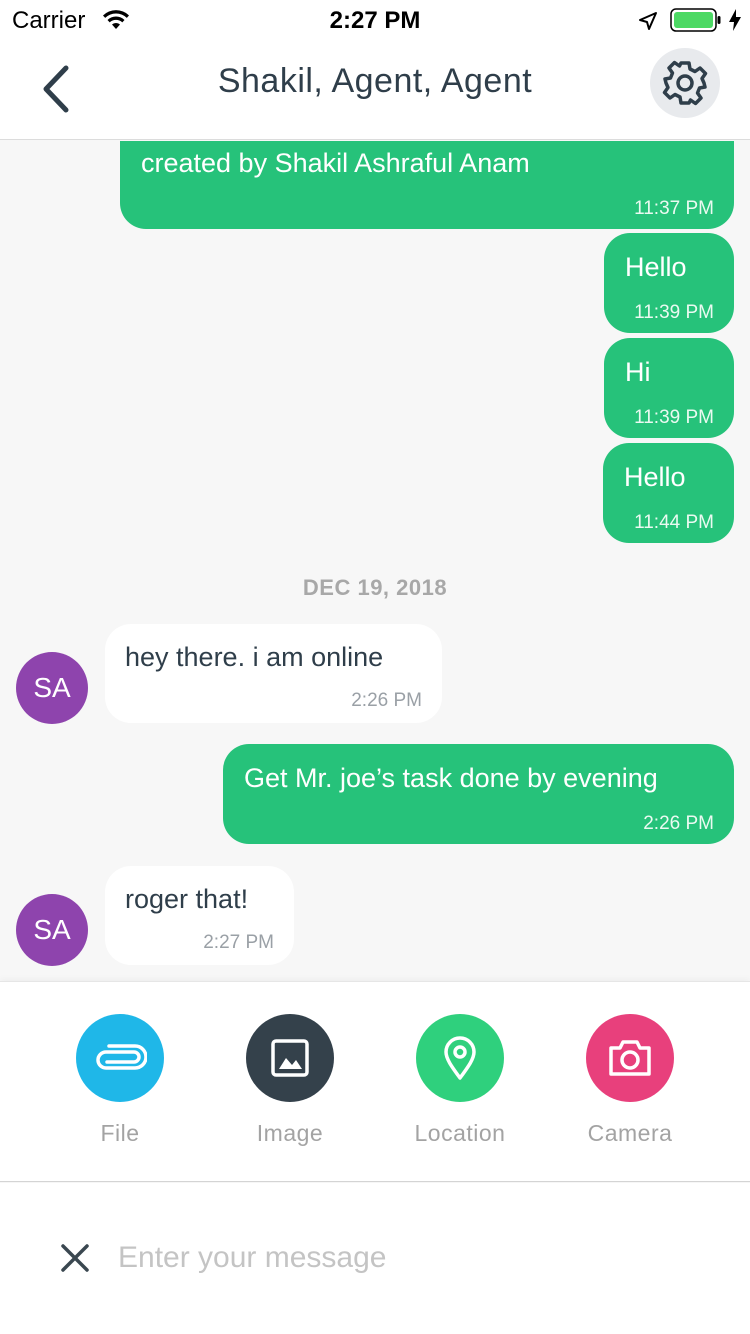  What do you see at coordinates (648, 24) in the screenshot?
I see `location-arrow-icon` at bounding box center [648, 24].